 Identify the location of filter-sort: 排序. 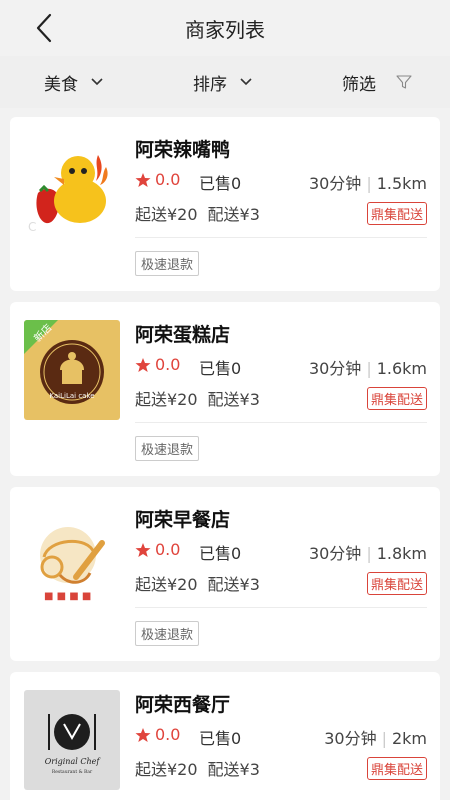
(223, 82).